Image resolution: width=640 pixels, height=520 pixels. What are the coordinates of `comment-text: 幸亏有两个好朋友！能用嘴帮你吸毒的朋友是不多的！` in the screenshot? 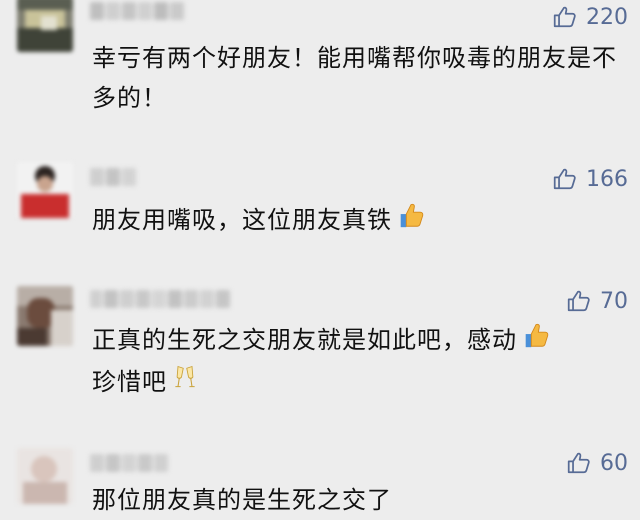 It's located at (354, 78).